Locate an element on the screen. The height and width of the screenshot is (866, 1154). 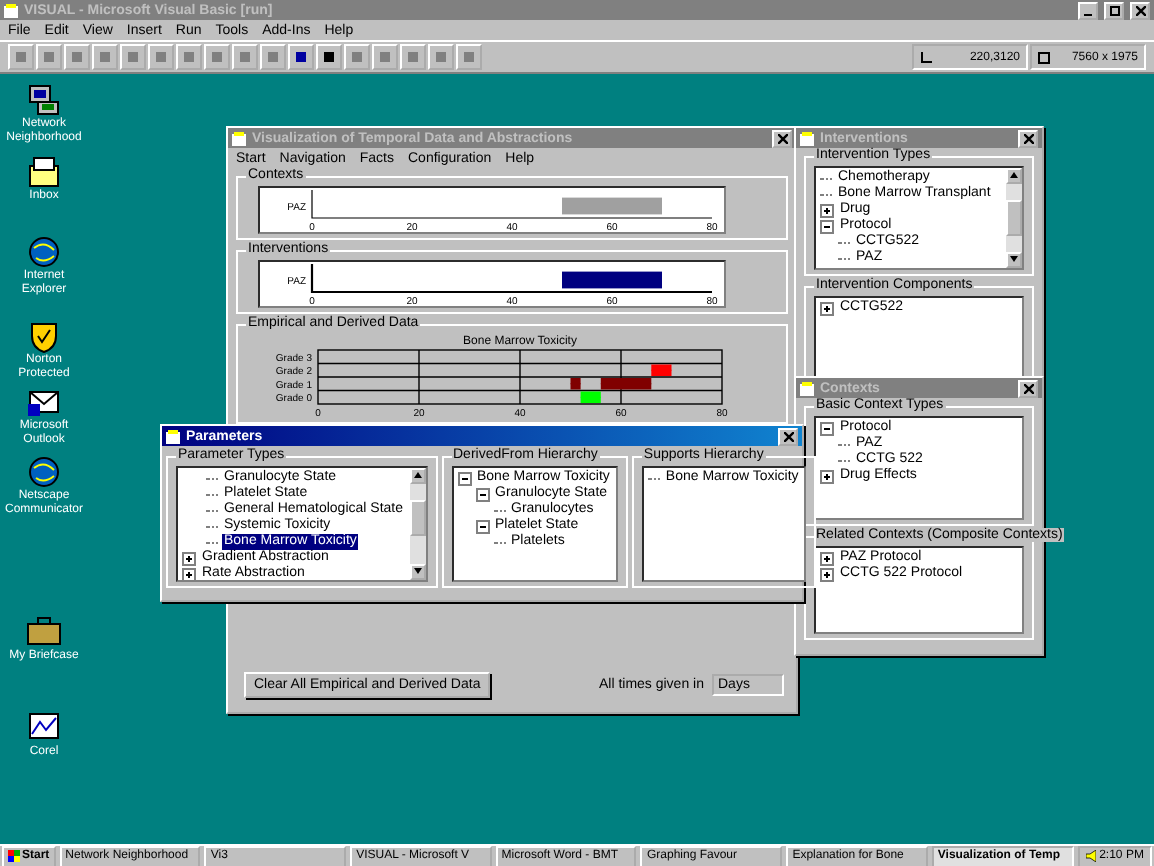
speaker-icon is located at coordinates (1090, 856).